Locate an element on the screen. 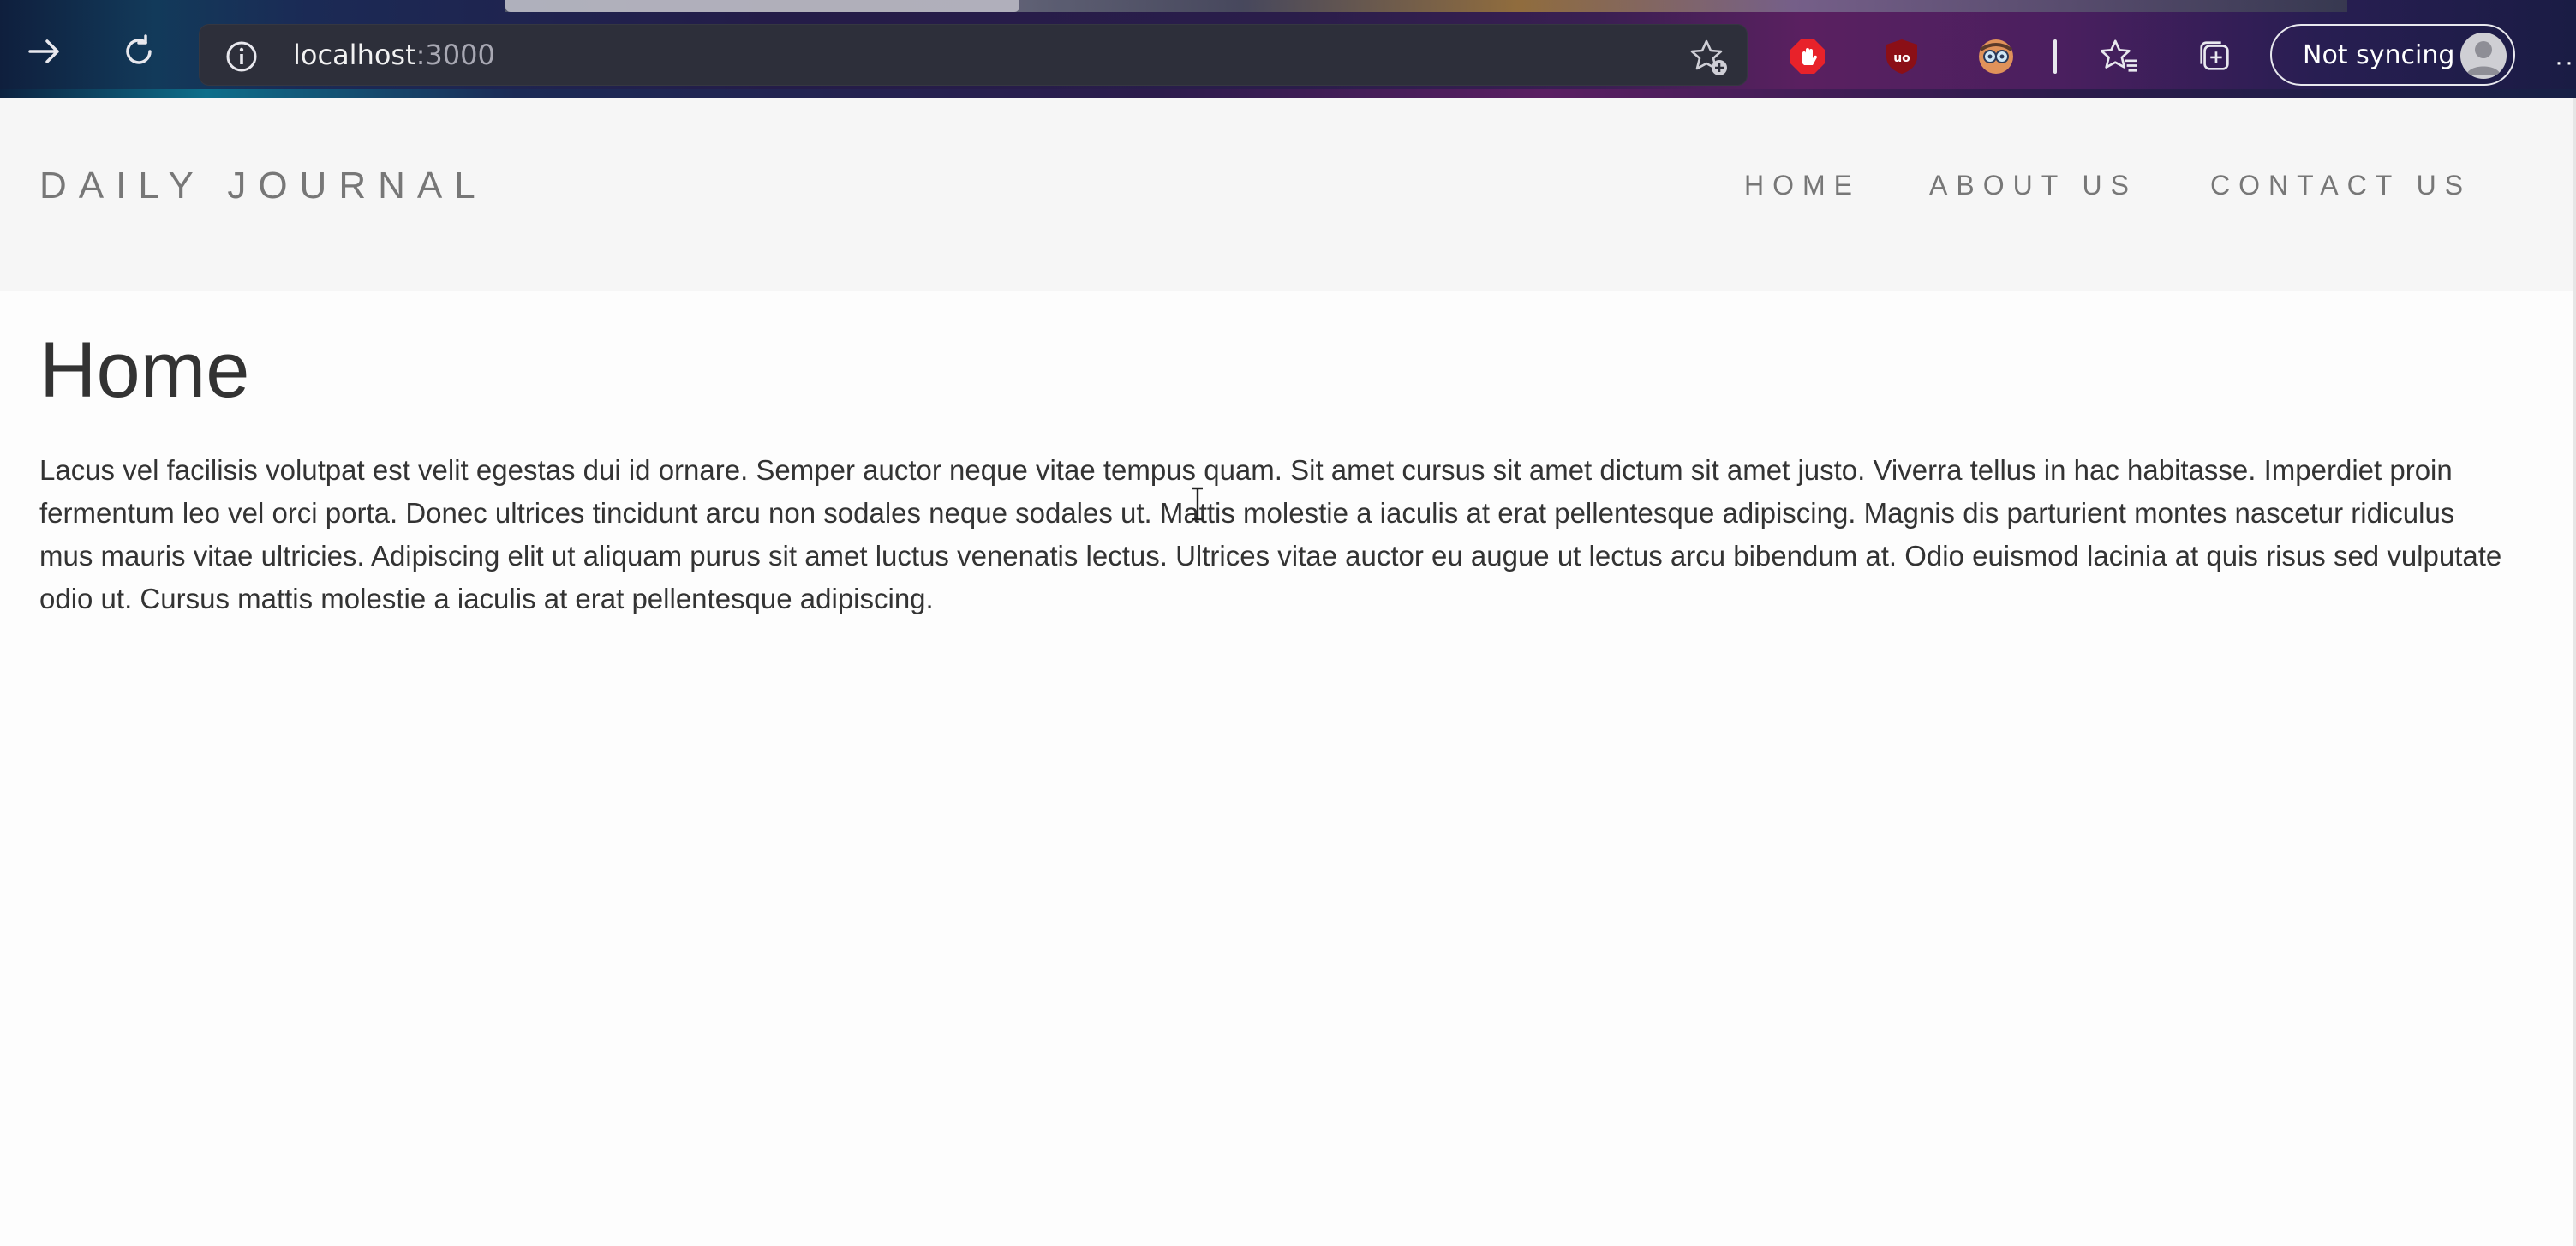 The width and height of the screenshot is (2576, 1246). url-port: :3000 is located at coordinates (455, 55).